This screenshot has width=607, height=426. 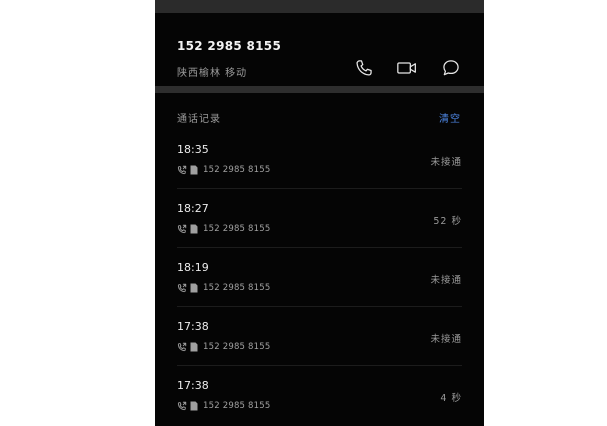 I want to click on contact-header: 152 2985 8155 陕西榆林 移动, so click(x=319, y=49).